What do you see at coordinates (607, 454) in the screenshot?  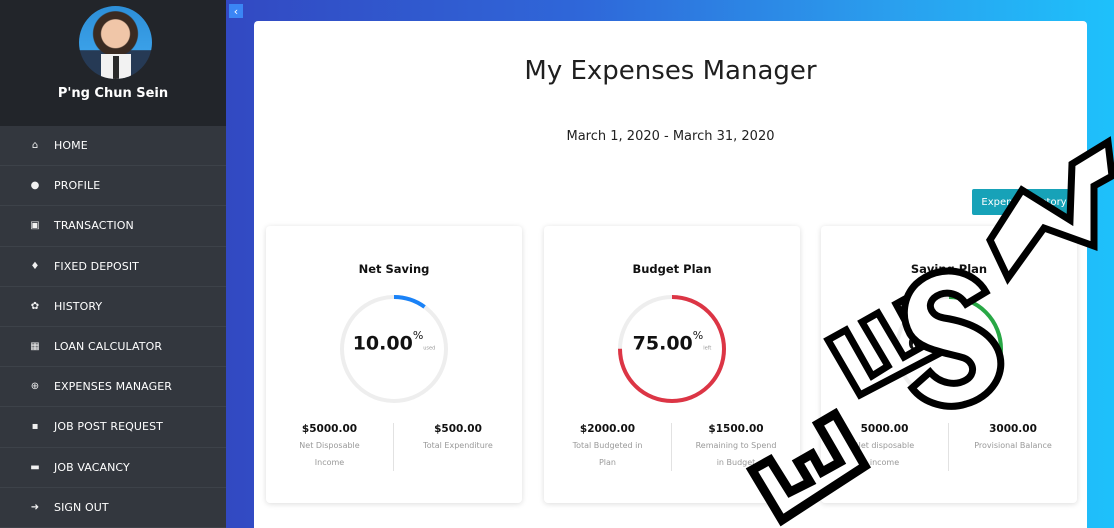 I see `stat-caption: Total Budgeted in Plan` at bounding box center [607, 454].